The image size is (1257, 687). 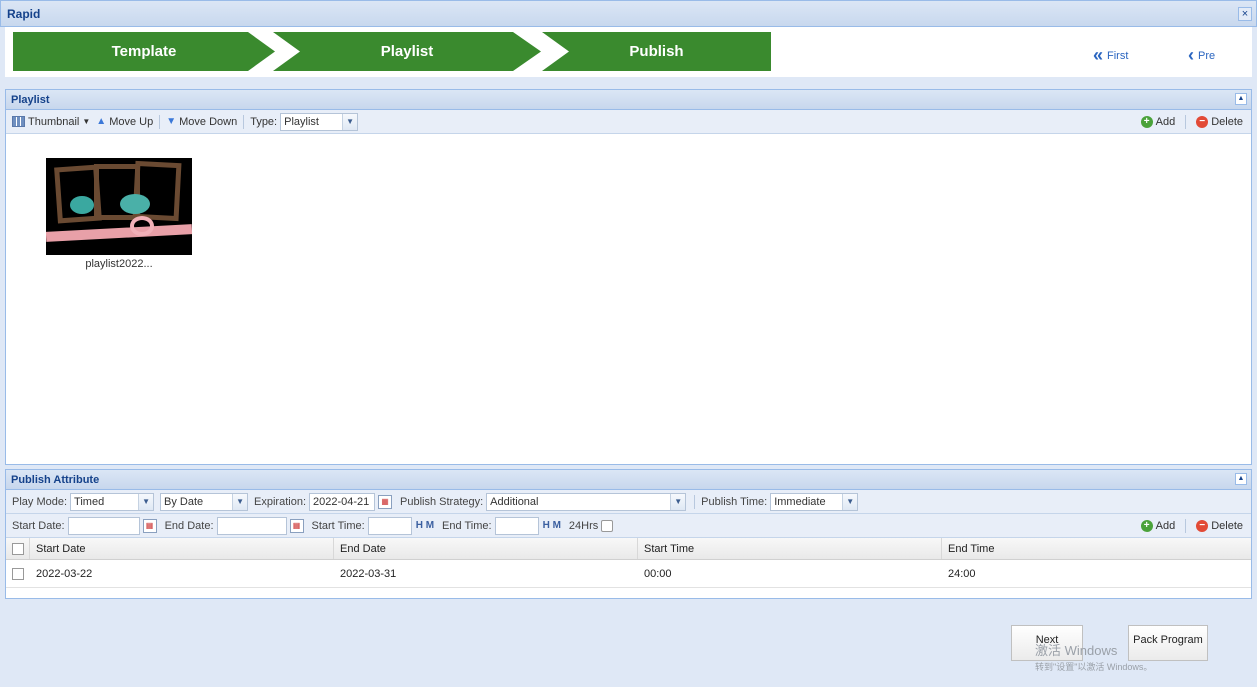 I want to click on date-mode-select: By Date ▼, so click(x=204, y=501).